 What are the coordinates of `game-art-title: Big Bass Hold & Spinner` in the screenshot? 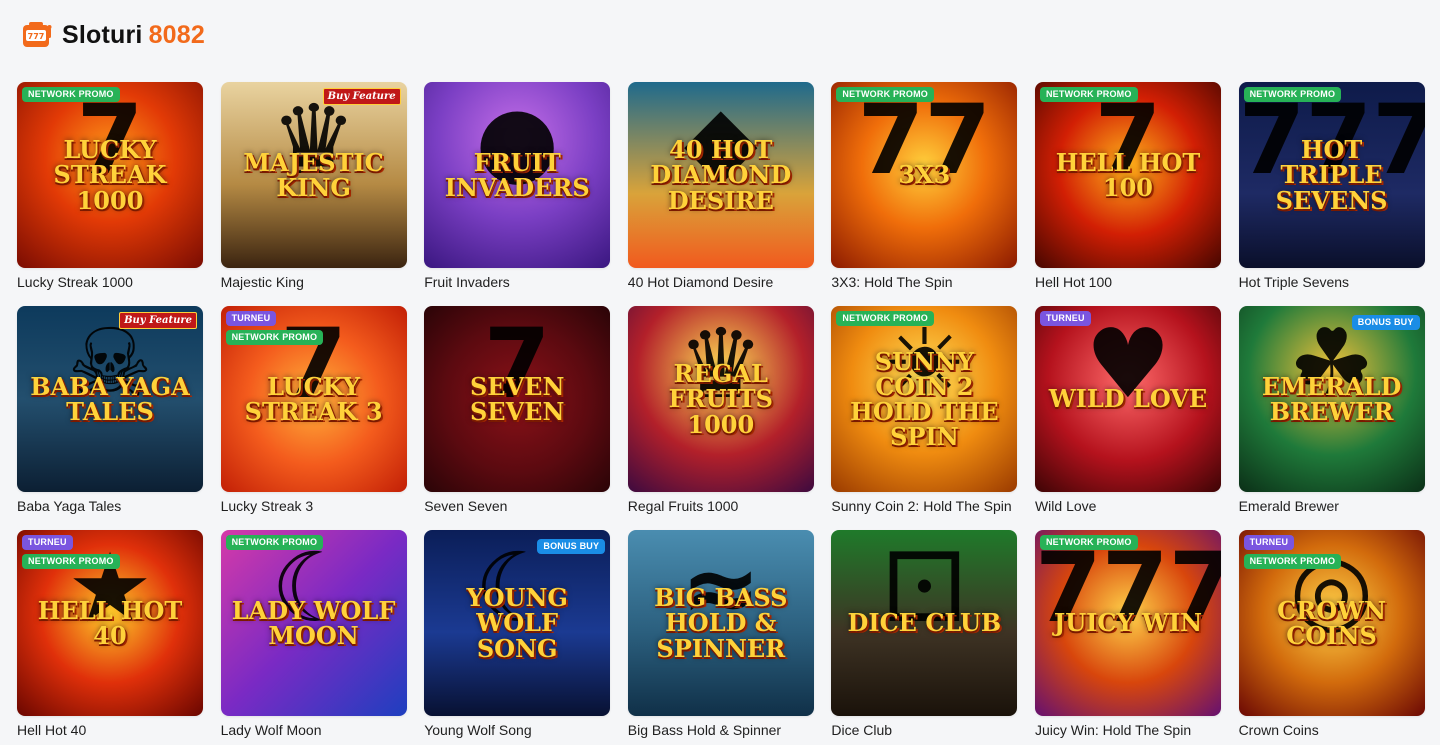 It's located at (721, 623).